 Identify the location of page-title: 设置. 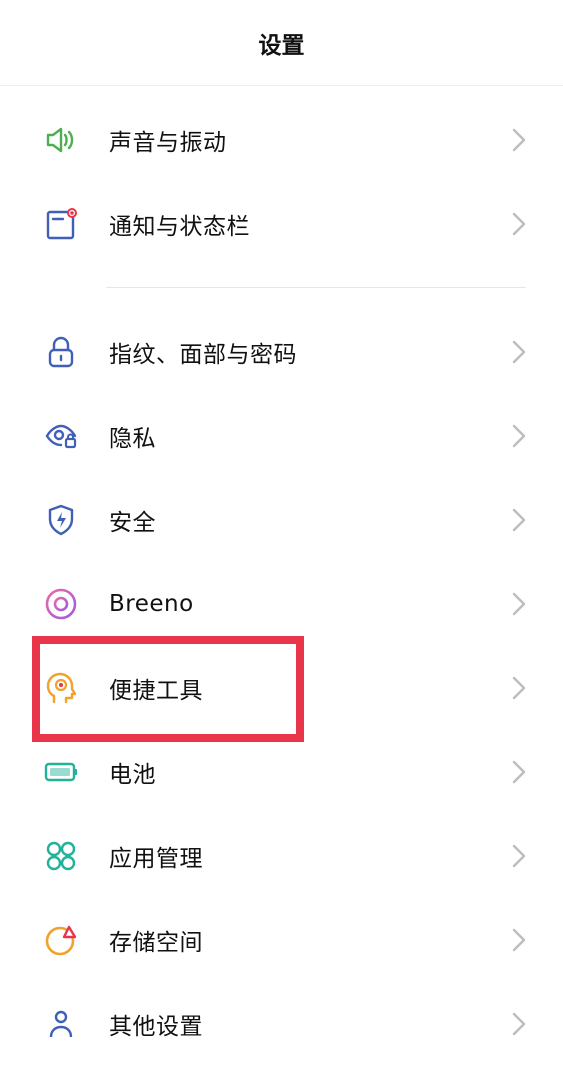
(281, 45).